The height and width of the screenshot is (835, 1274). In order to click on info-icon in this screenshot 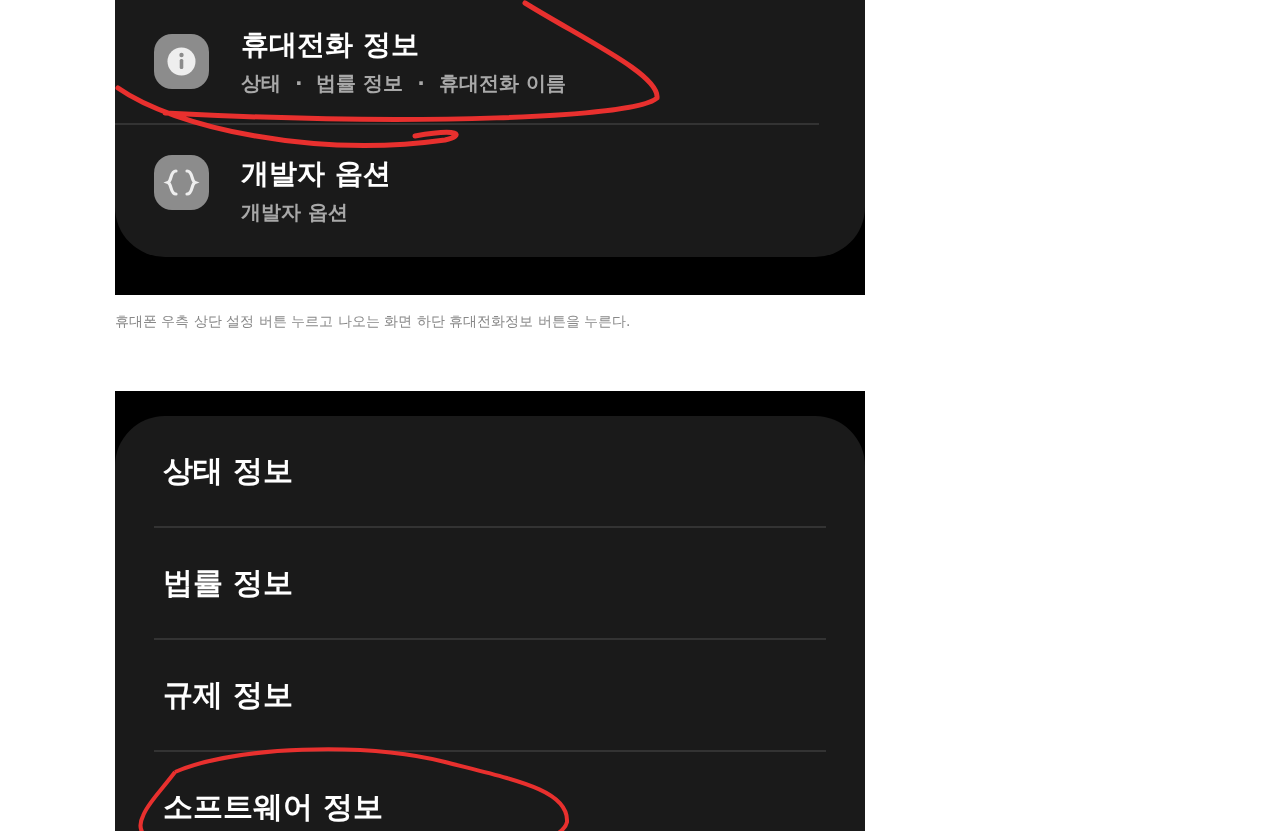, I will do `click(181, 61)`.